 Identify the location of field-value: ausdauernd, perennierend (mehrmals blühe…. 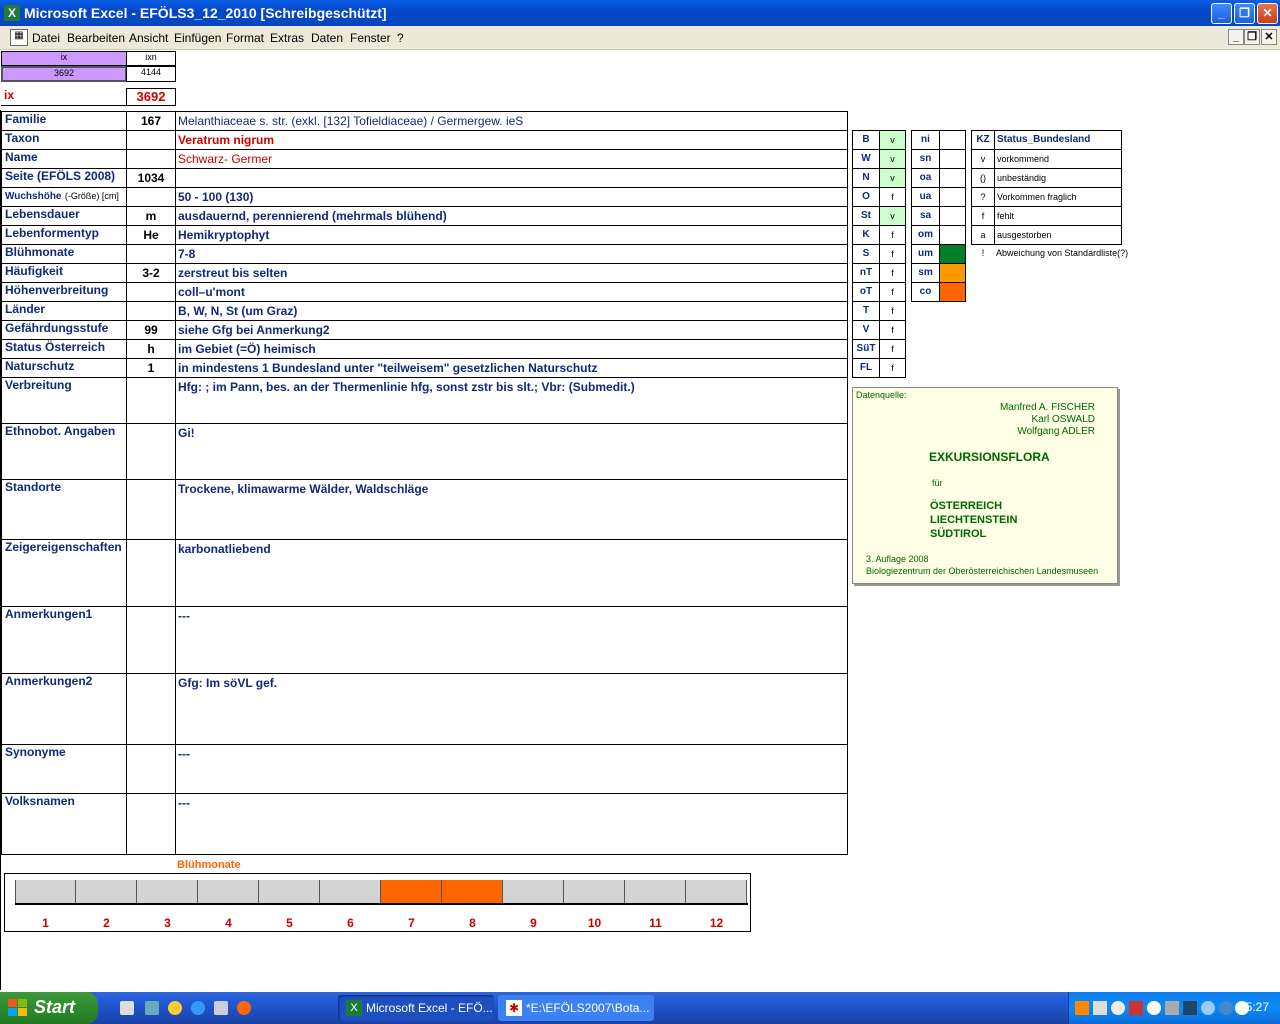
(511, 216).